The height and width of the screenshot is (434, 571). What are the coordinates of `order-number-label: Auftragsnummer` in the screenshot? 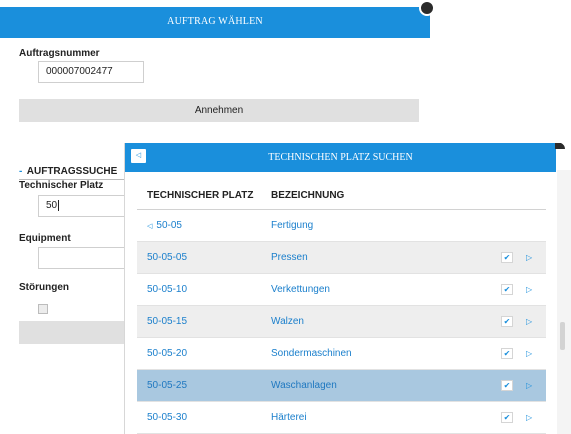 It's located at (59, 53).